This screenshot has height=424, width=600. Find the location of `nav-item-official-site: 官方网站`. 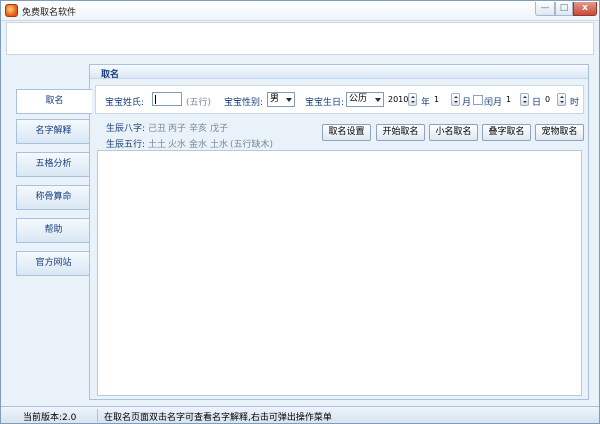

nav-item-official-site: 官方网站 is located at coordinates (53, 263).